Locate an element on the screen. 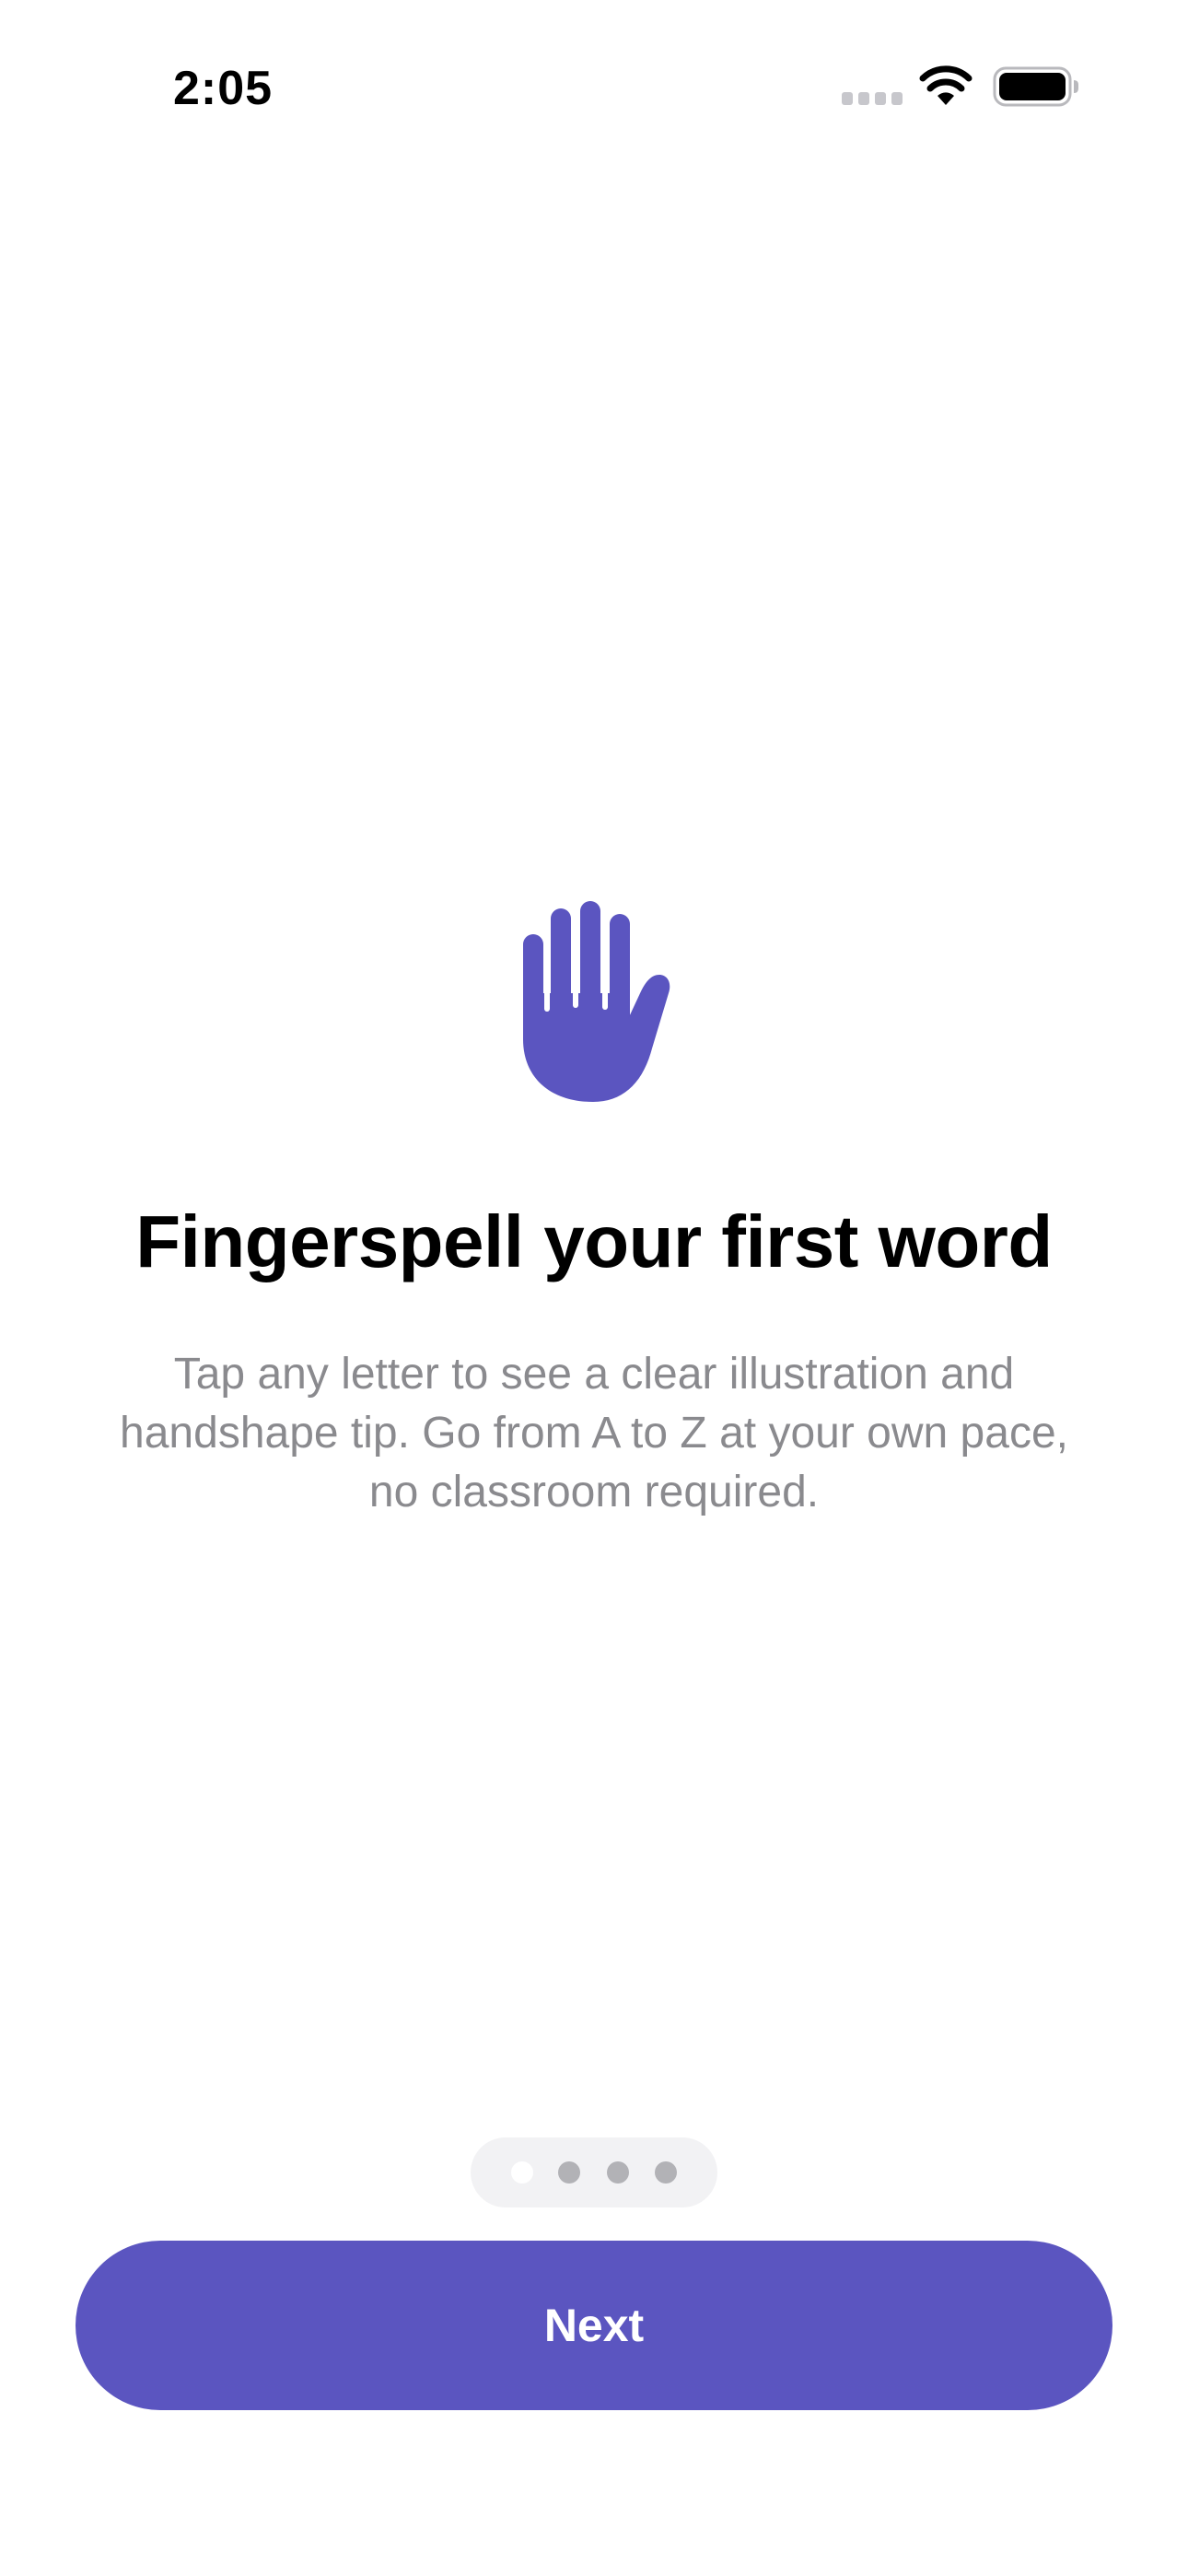  next-button-label: Next is located at coordinates (594, 2325).